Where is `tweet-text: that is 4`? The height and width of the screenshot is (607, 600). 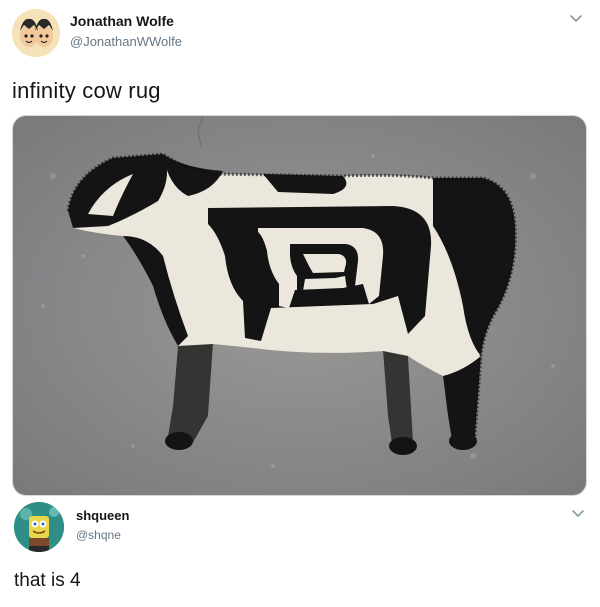 tweet-text: that is 4 is located at coordinates (47, 580).